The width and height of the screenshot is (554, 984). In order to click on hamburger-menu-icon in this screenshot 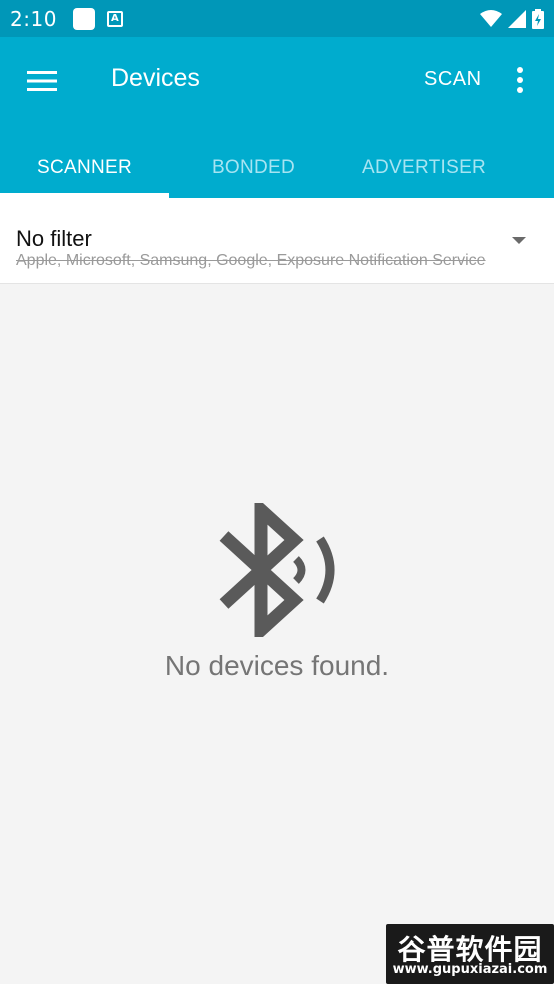, I will do `click(42, 81)`.